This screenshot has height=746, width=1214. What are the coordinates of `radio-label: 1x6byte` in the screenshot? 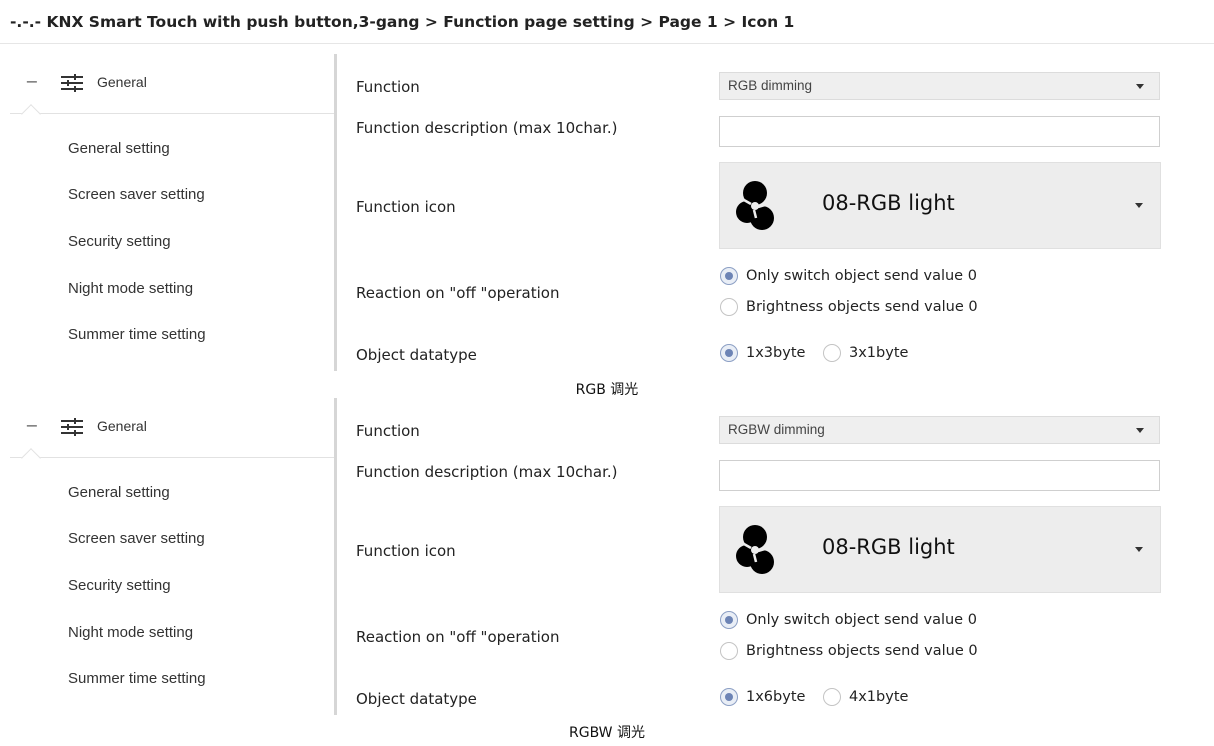 It's located at (776, 697).